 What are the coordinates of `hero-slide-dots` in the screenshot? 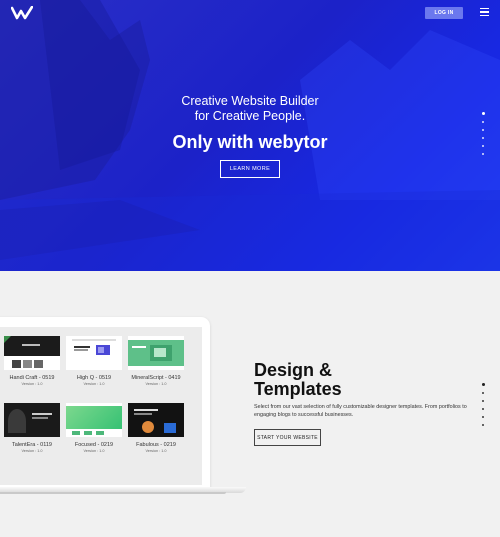 It's located at (483, 136).